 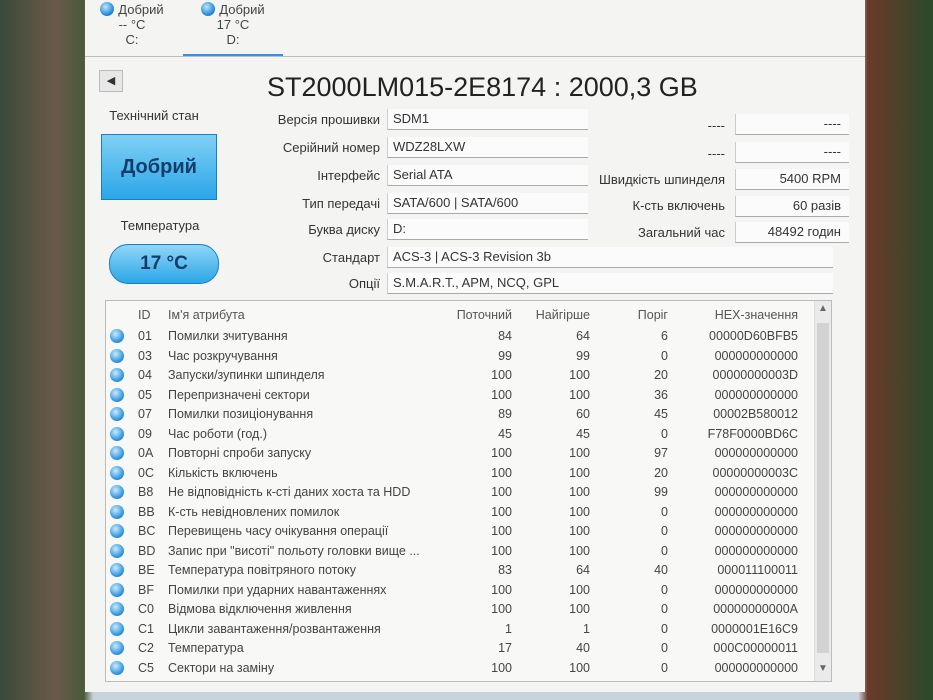 I want to click on cell-cur: 45, so click(x=505, y=433).